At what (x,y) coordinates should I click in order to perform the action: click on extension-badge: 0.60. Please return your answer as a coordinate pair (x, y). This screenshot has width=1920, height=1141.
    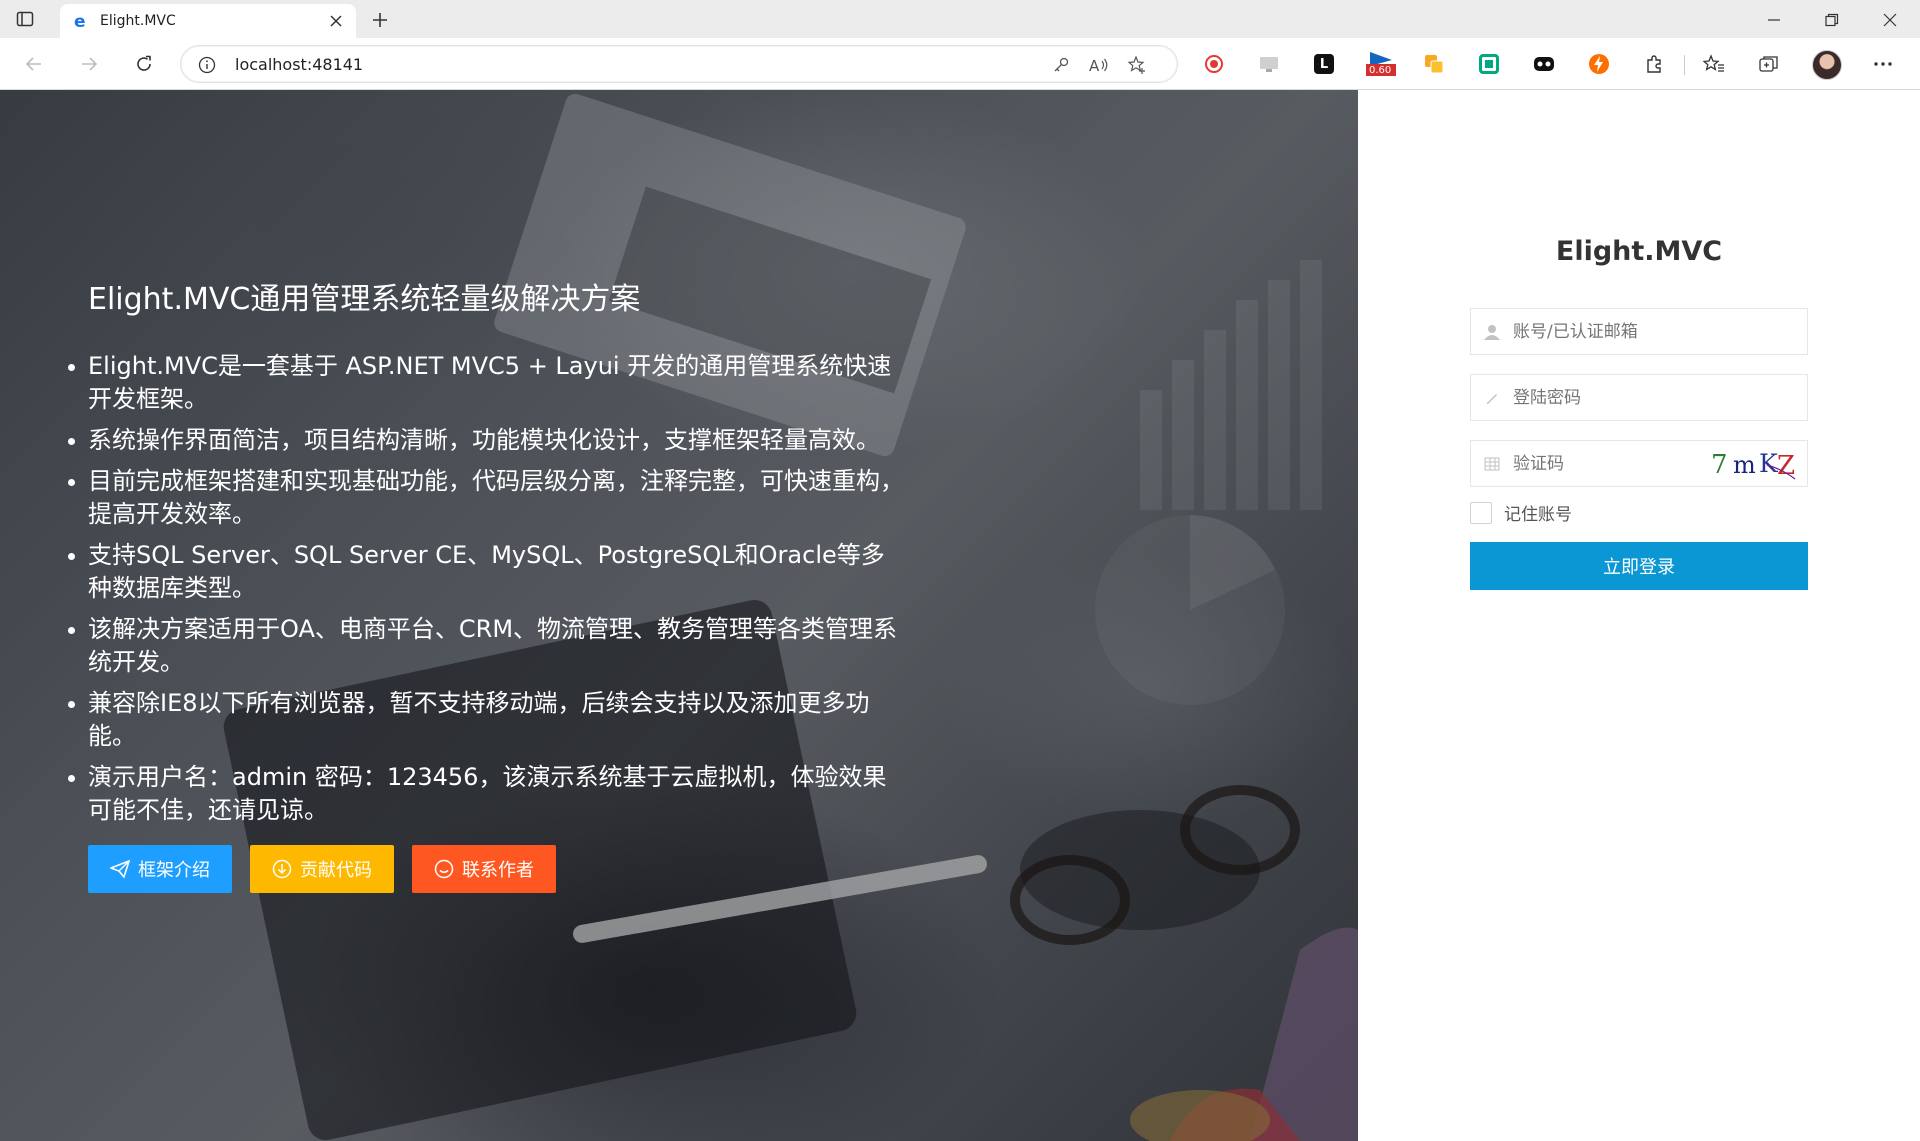
    Looking at the image, I should click on (1380, 70).